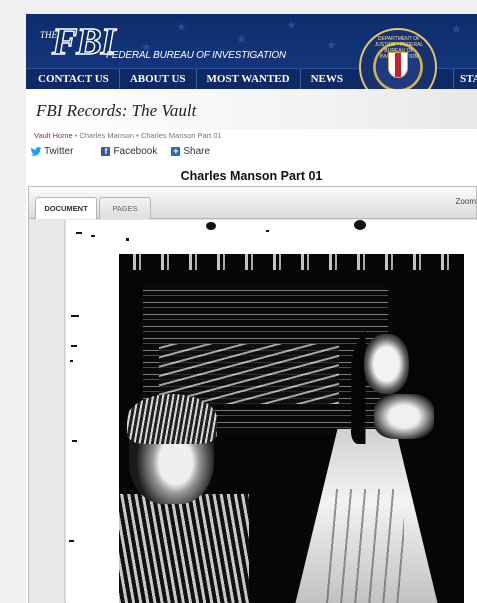 The width and height of the screenshot is (477, 603). I want to click on seal-shield-icon, so click(398, 65).